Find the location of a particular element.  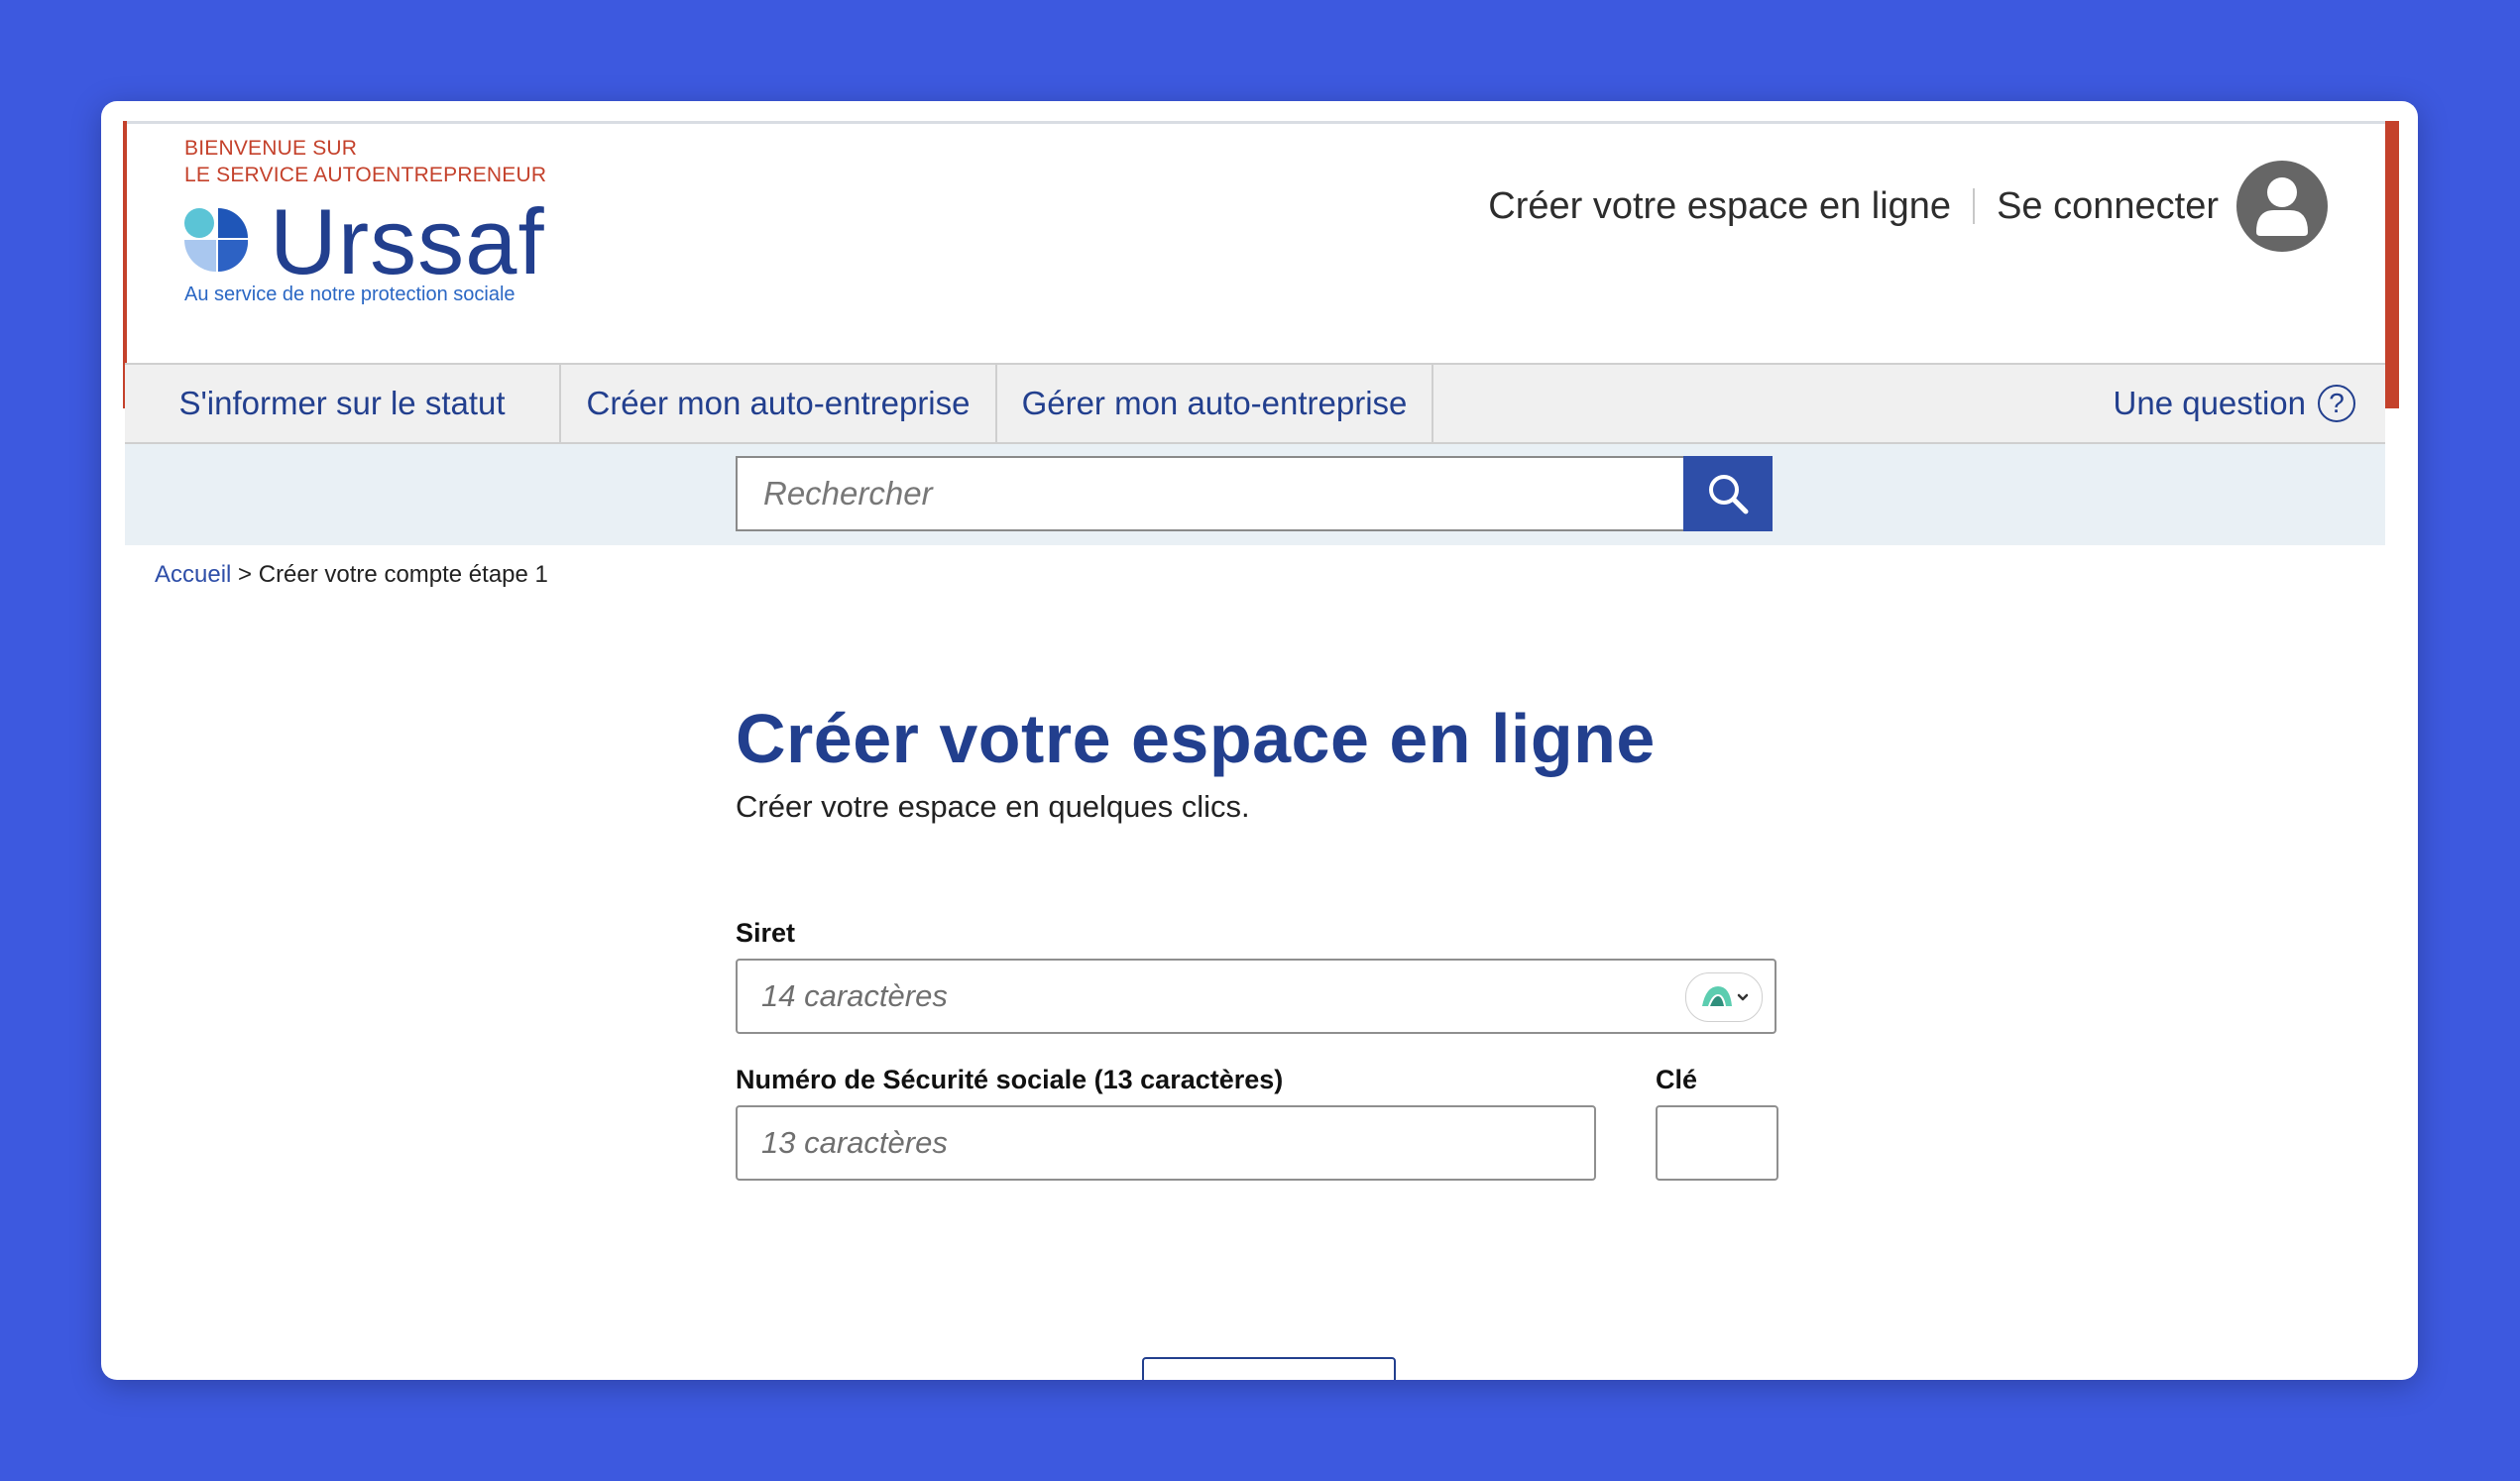

autofill-extension-icon is located at coordinates (1725, 996).